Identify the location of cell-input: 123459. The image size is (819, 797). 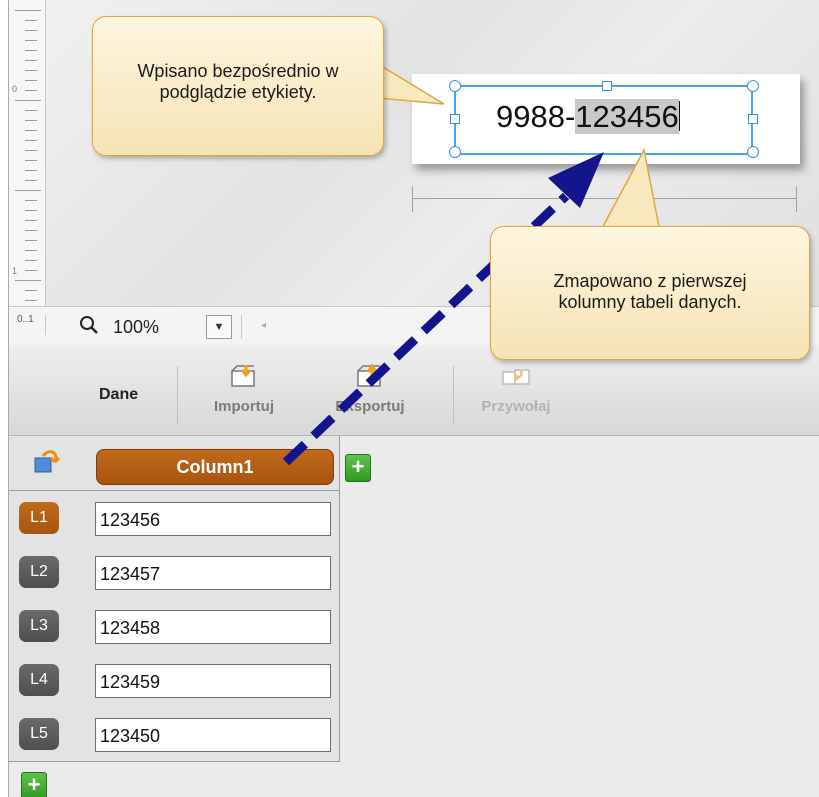
(213, 681).